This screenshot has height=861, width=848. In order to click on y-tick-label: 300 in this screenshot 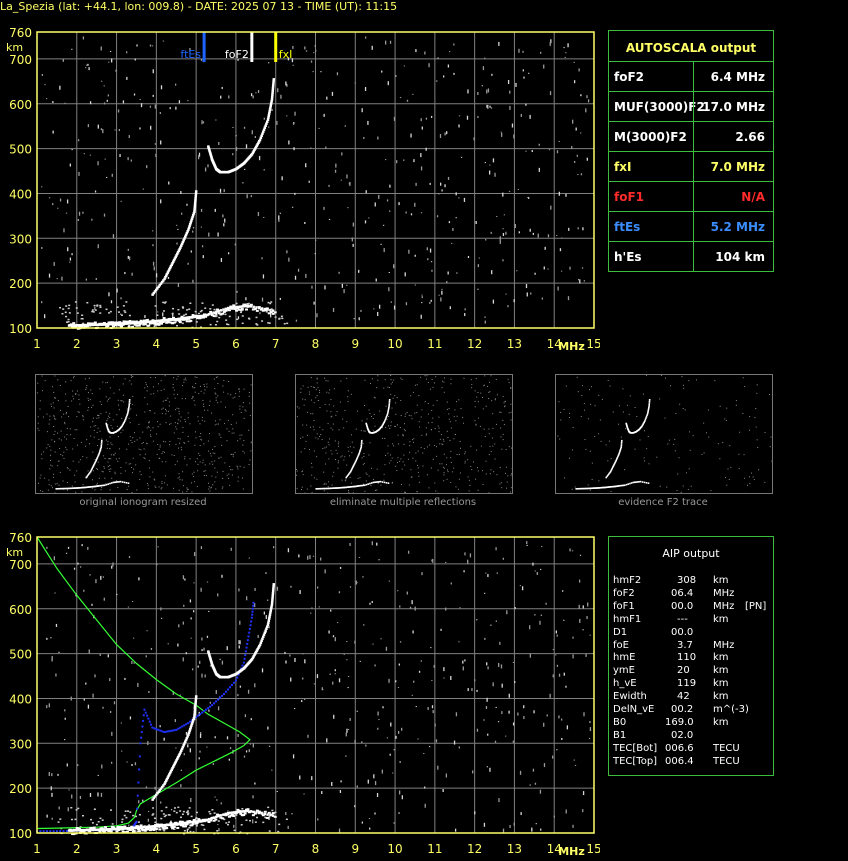, I will do `click(20, 744)`.